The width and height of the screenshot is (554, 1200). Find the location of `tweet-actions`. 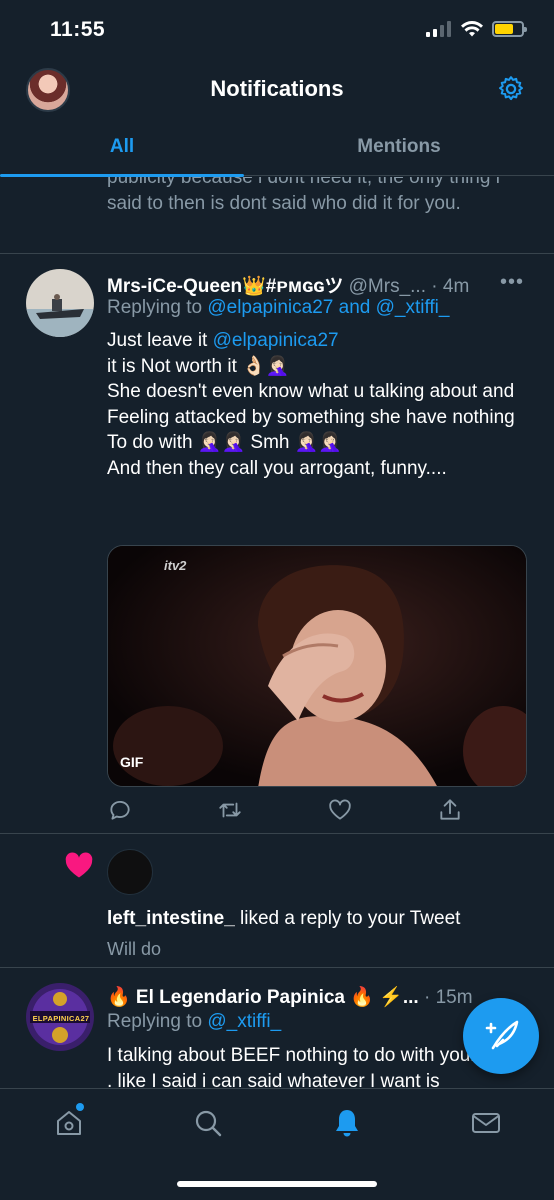

tweet-actions is located at coordinates (287, 811).